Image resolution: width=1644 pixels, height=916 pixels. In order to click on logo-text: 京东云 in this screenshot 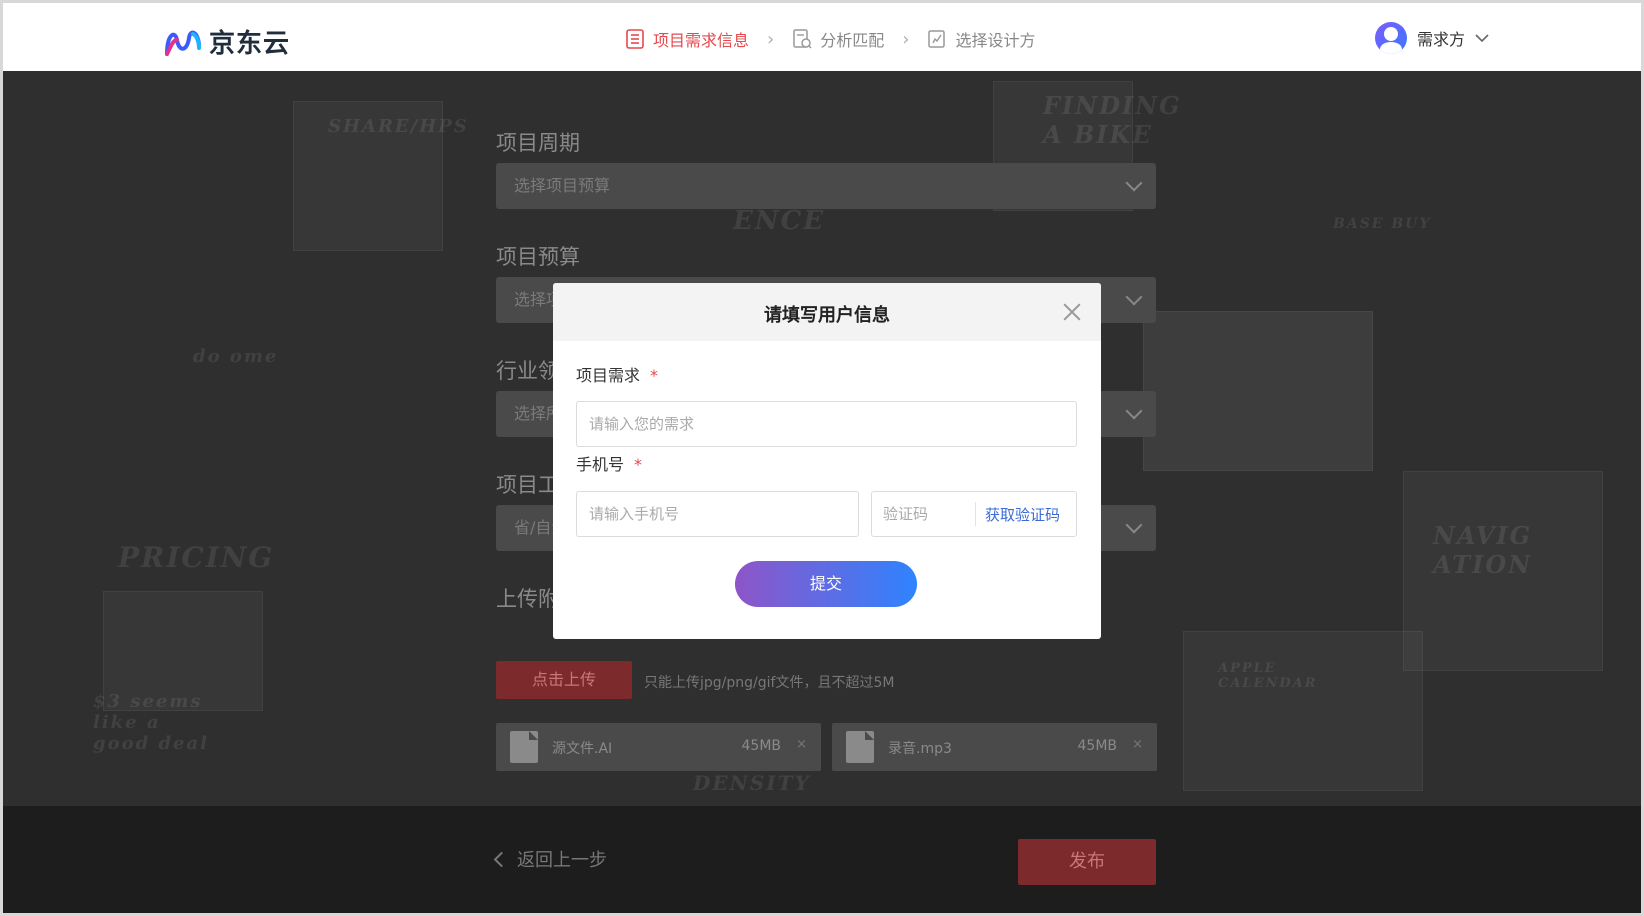, I will do `click(250, 44)`.